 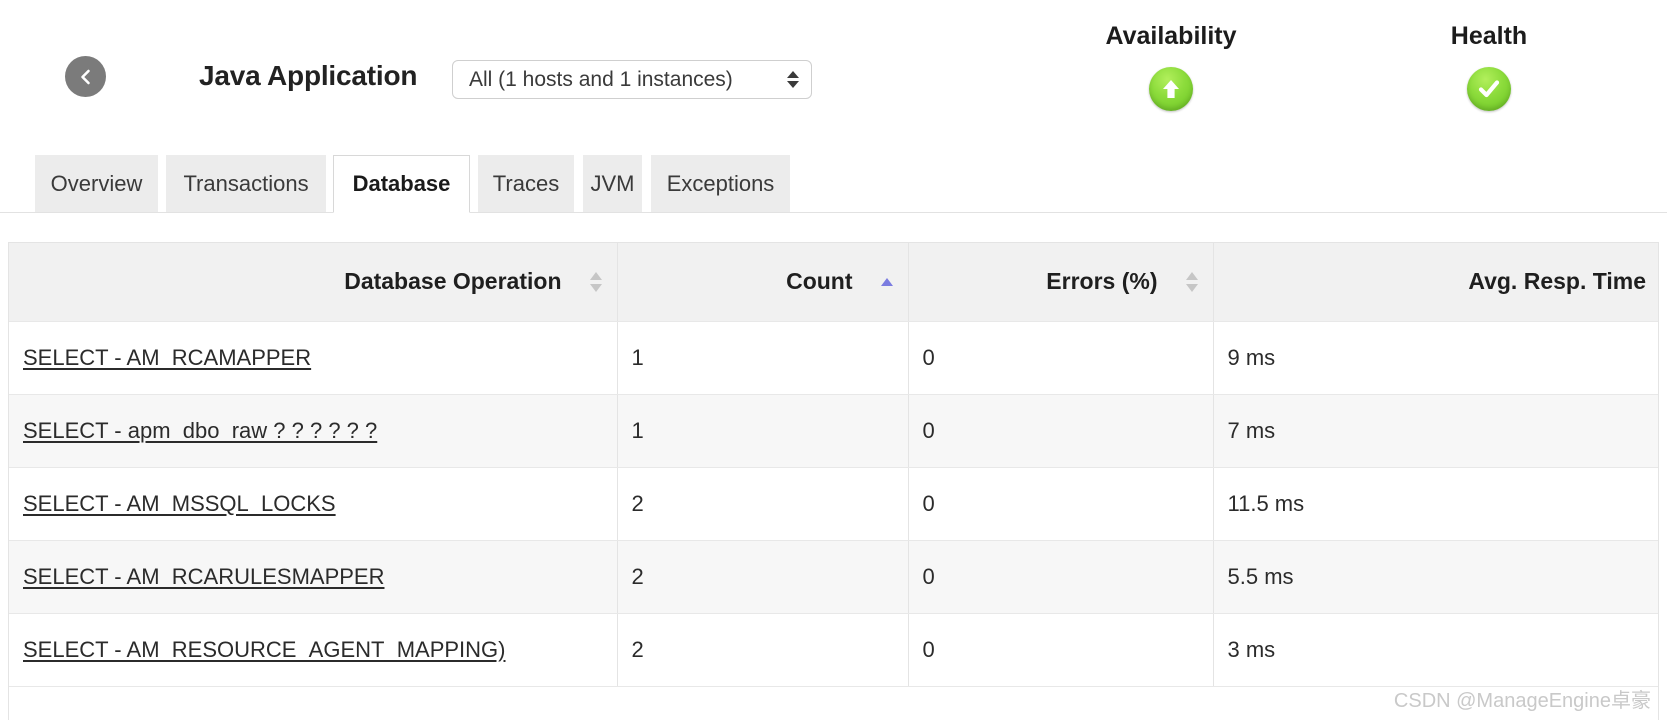 What do you see at coordinates (167, 357) in the screenshot?
I see `database-operation-link: SELECT - AM_RCAMAPPER` at bounding box center [167, 357].